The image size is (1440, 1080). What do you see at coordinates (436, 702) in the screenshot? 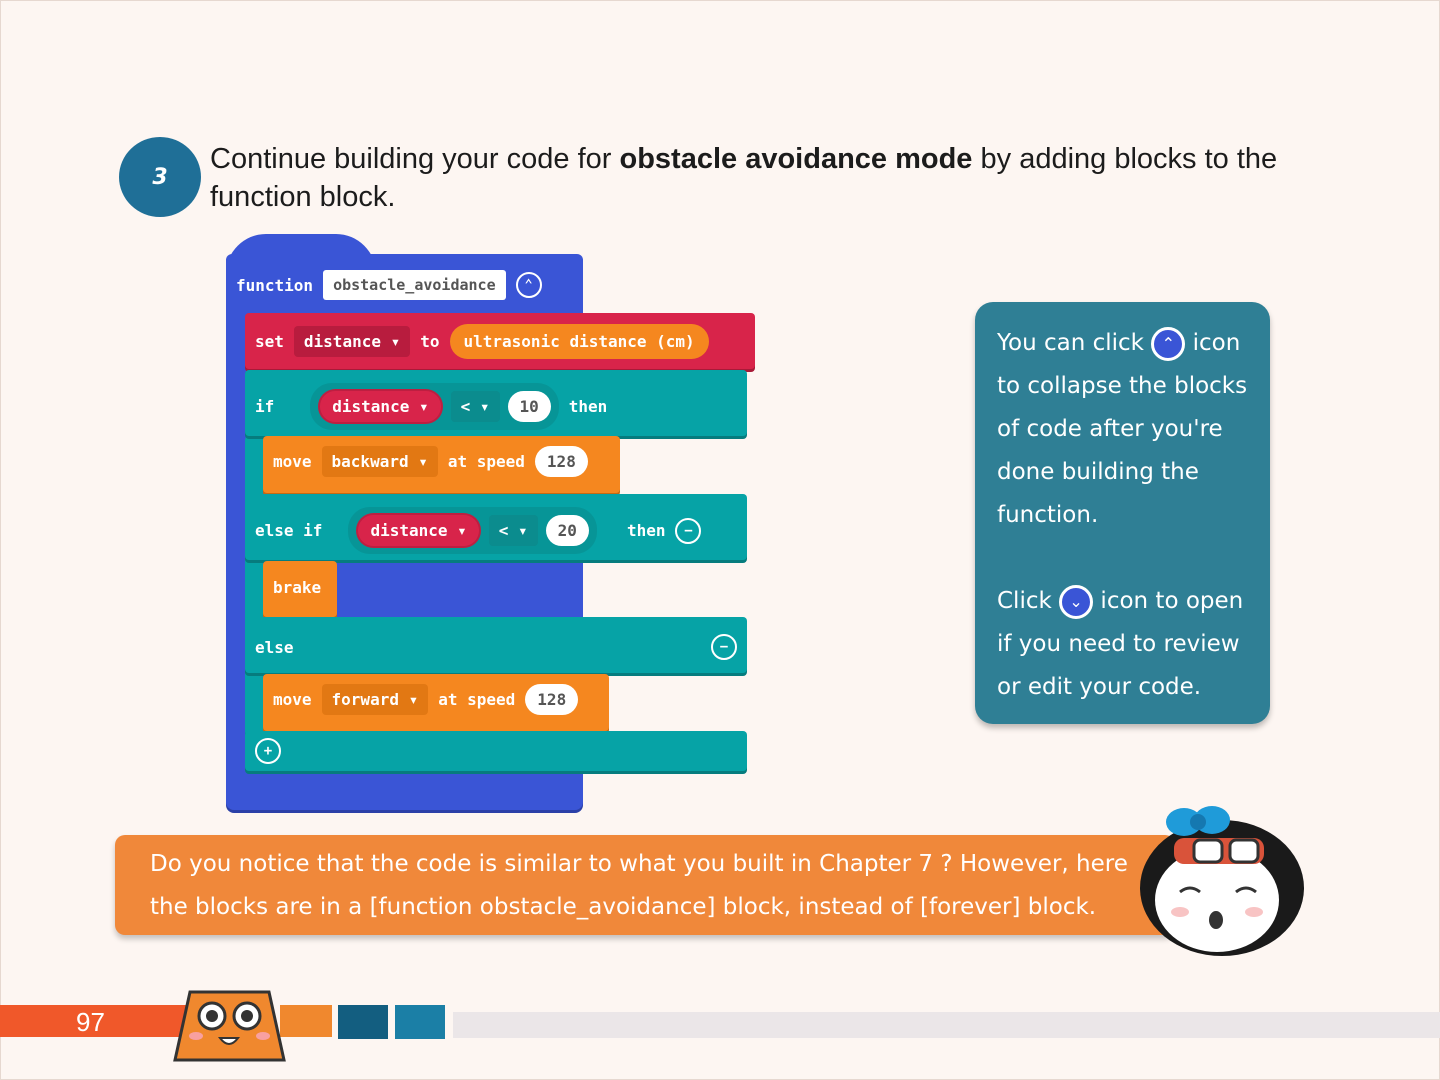
I see `move-forward-block: move forward ▾ at speed 128` at bounding box center [436, 702].